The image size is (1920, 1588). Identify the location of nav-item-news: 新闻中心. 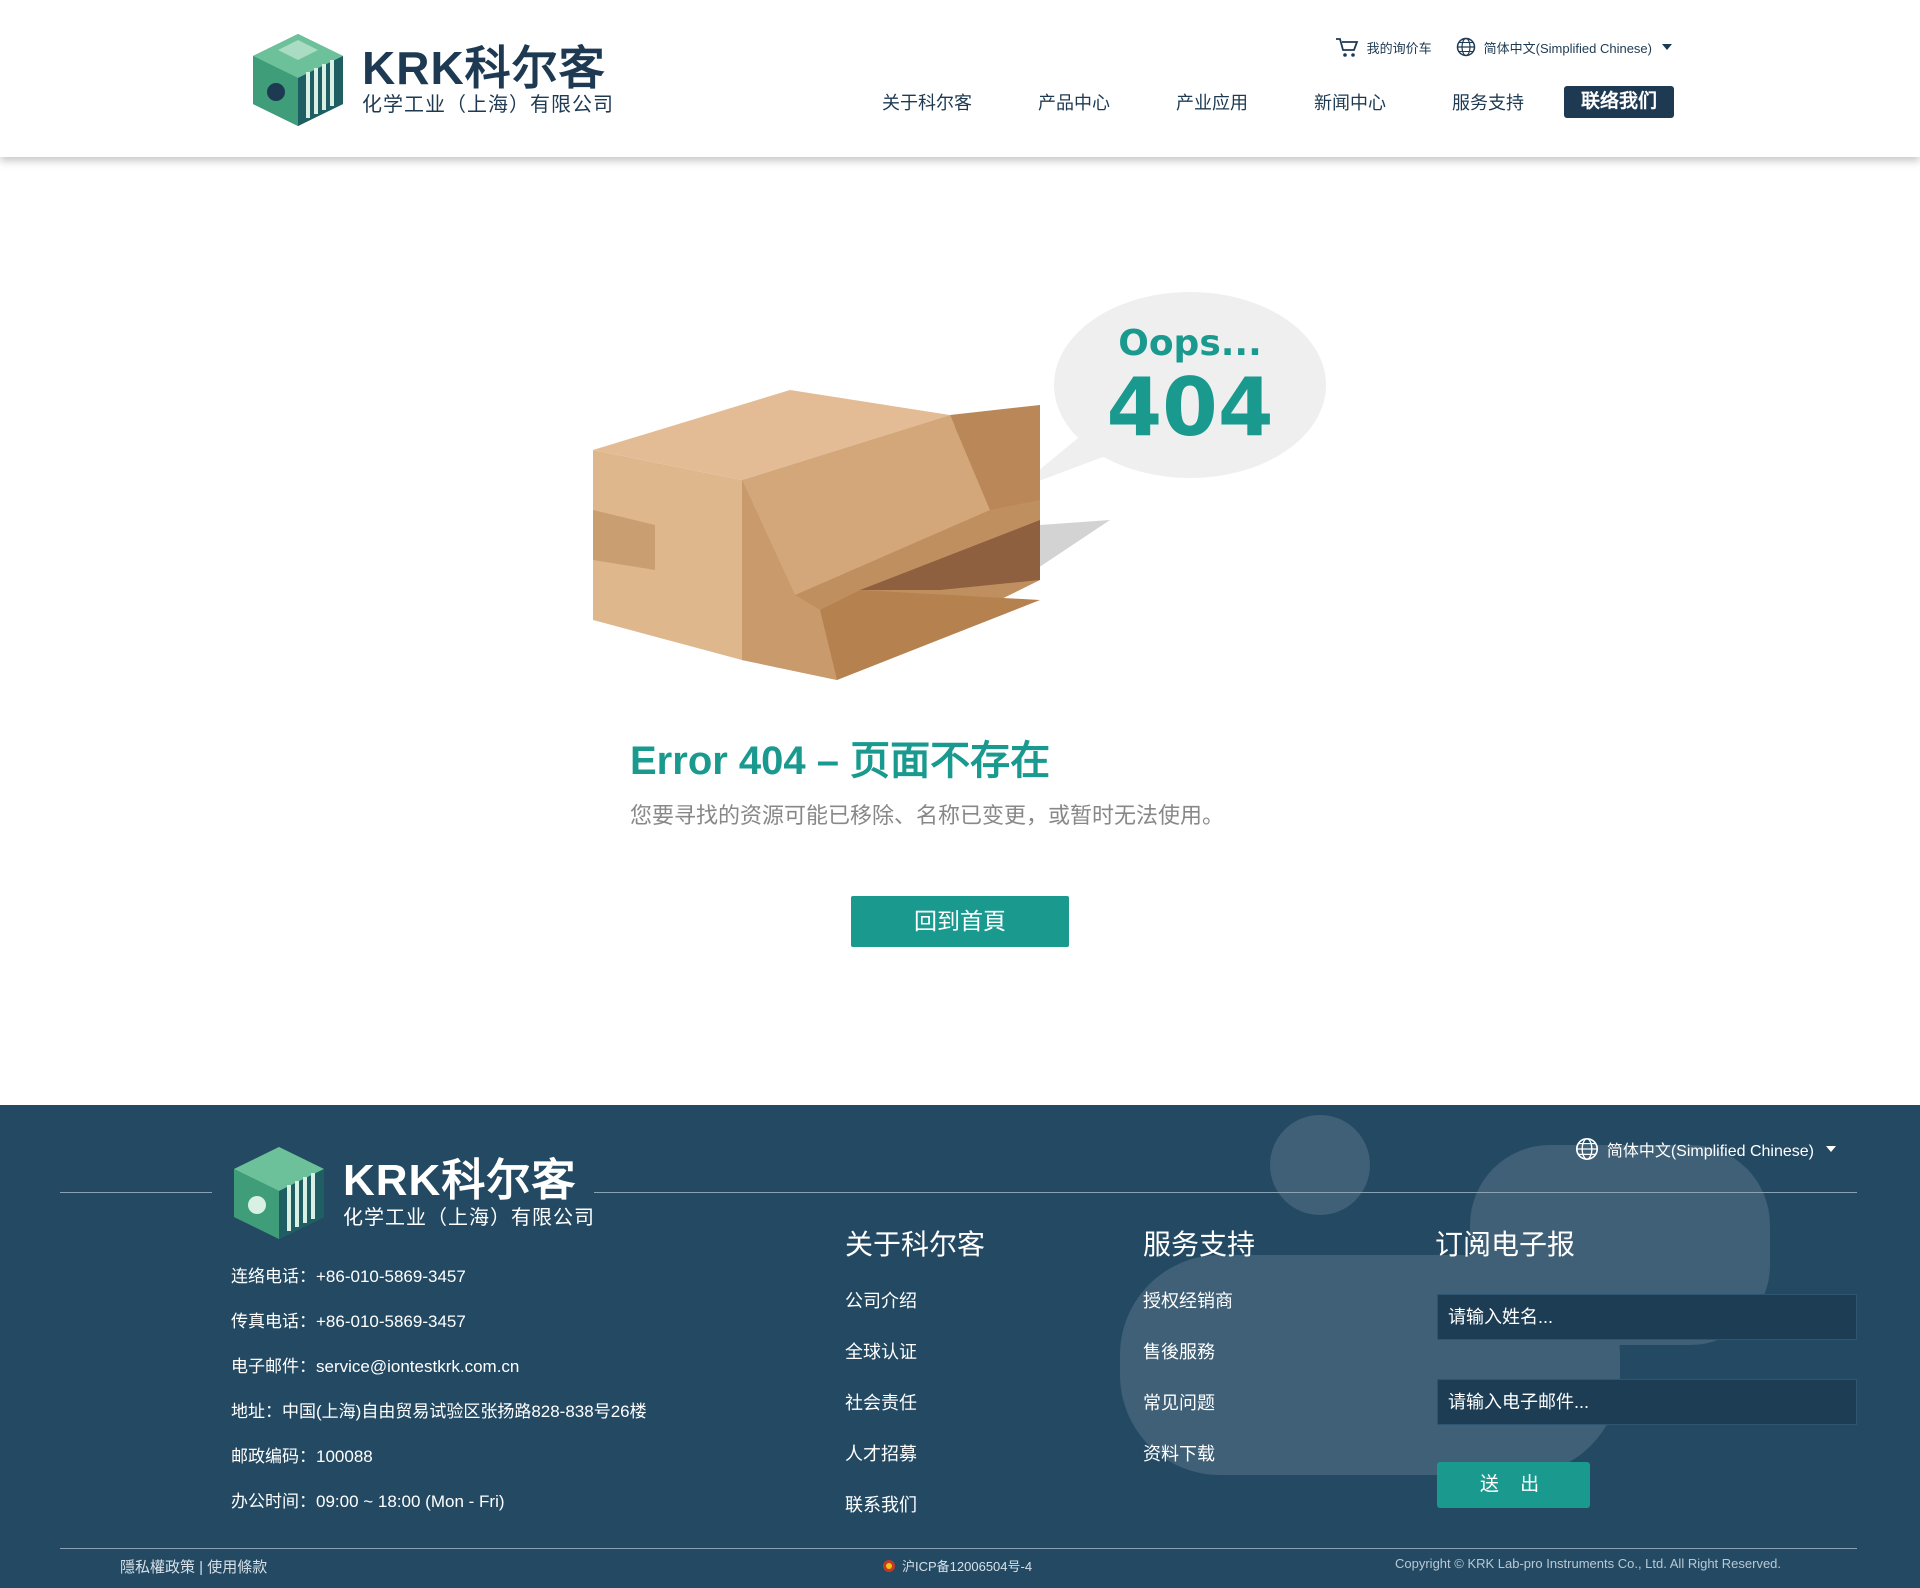
(1350, 102).